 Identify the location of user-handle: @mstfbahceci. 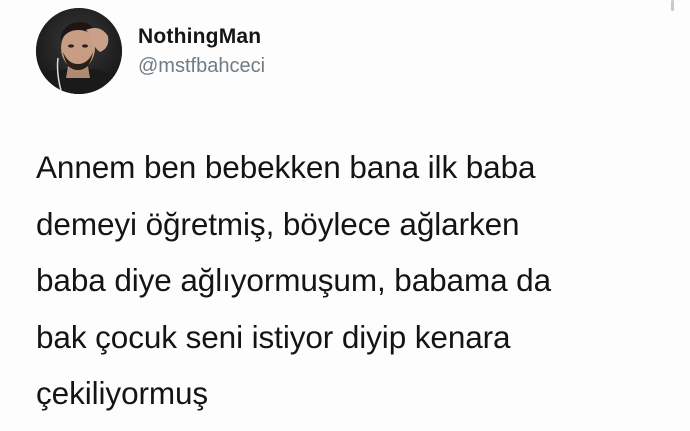
(201, 66).